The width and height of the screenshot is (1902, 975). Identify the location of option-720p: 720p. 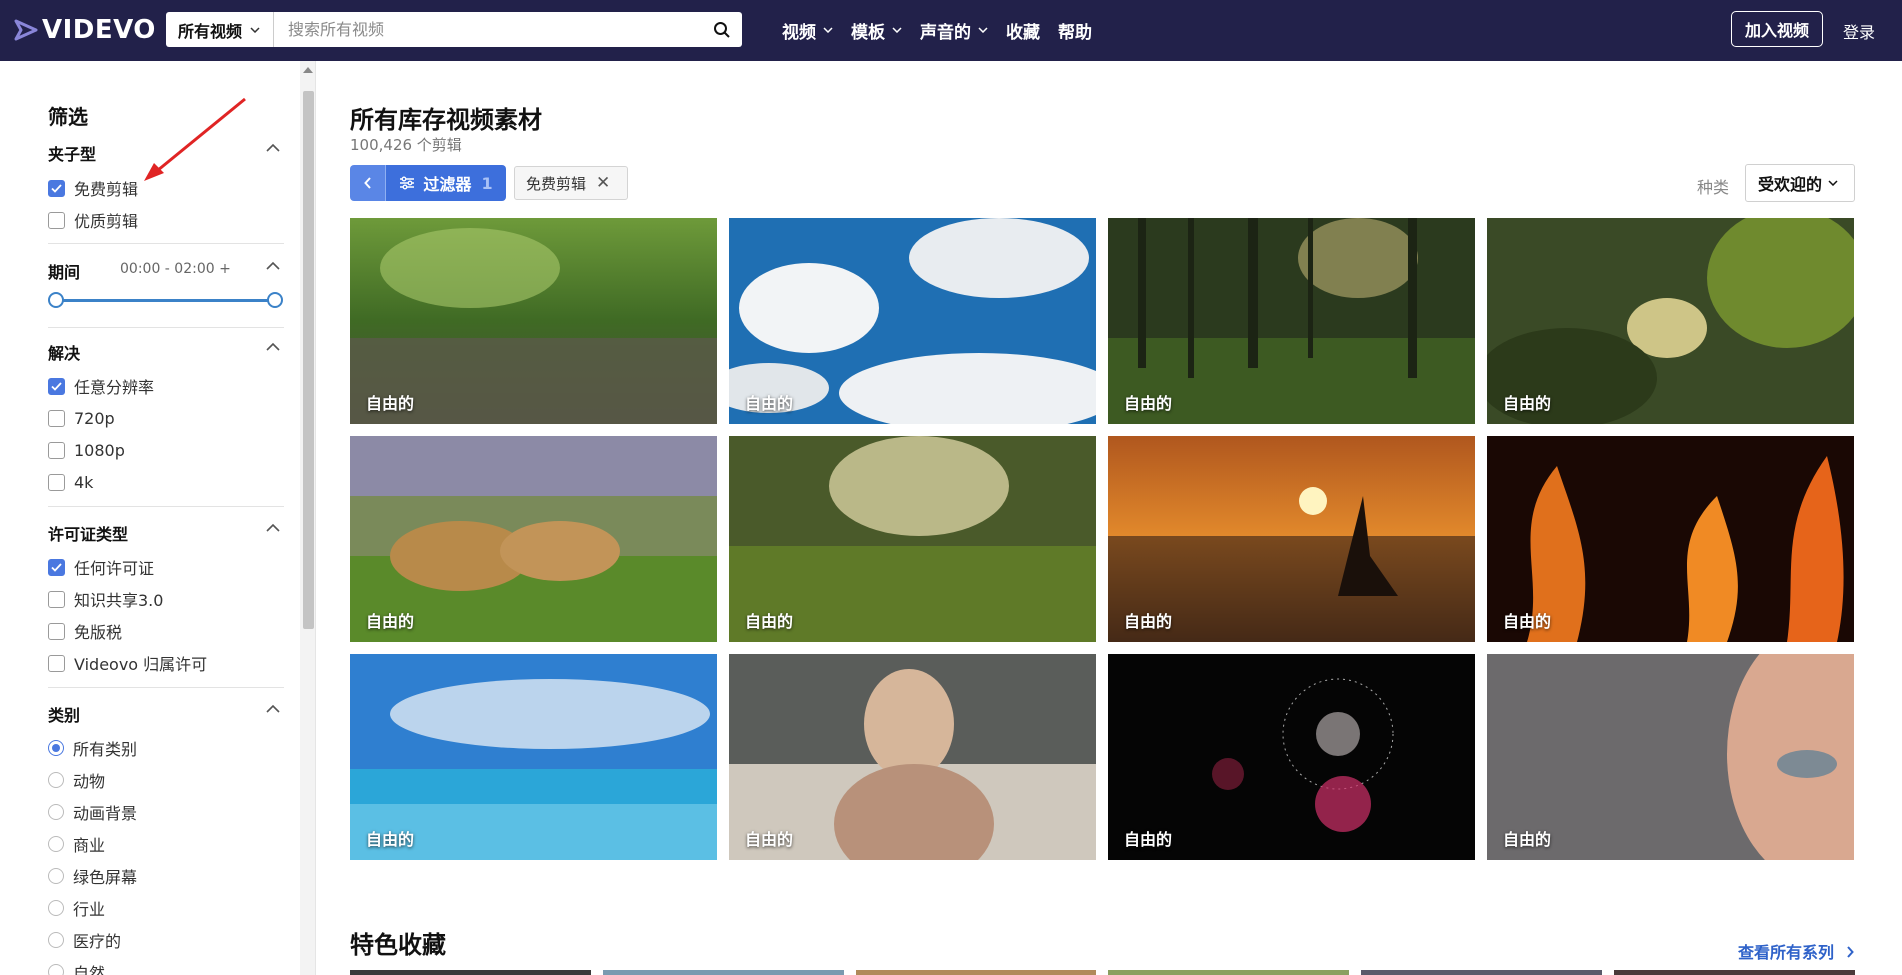
(81, 418).